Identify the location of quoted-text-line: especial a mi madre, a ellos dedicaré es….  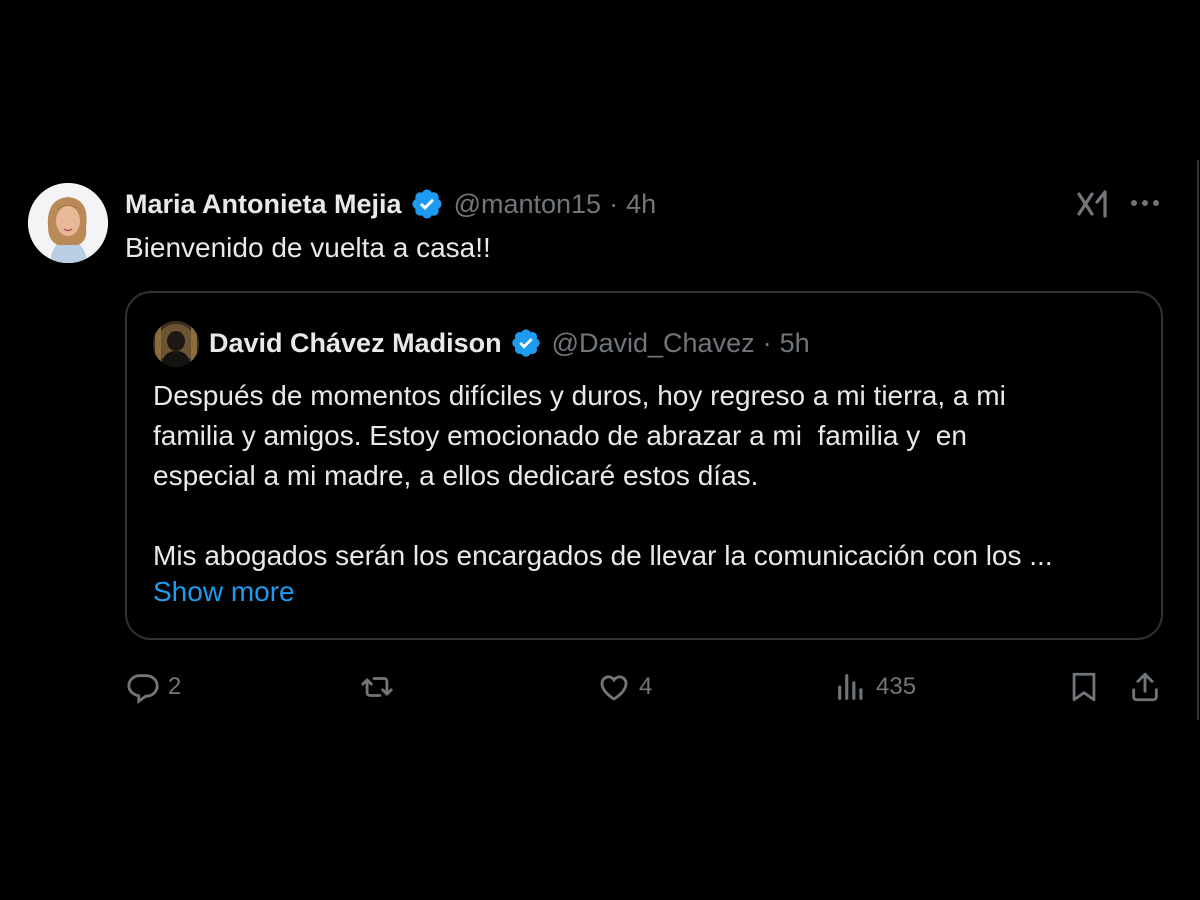
(456, 475).